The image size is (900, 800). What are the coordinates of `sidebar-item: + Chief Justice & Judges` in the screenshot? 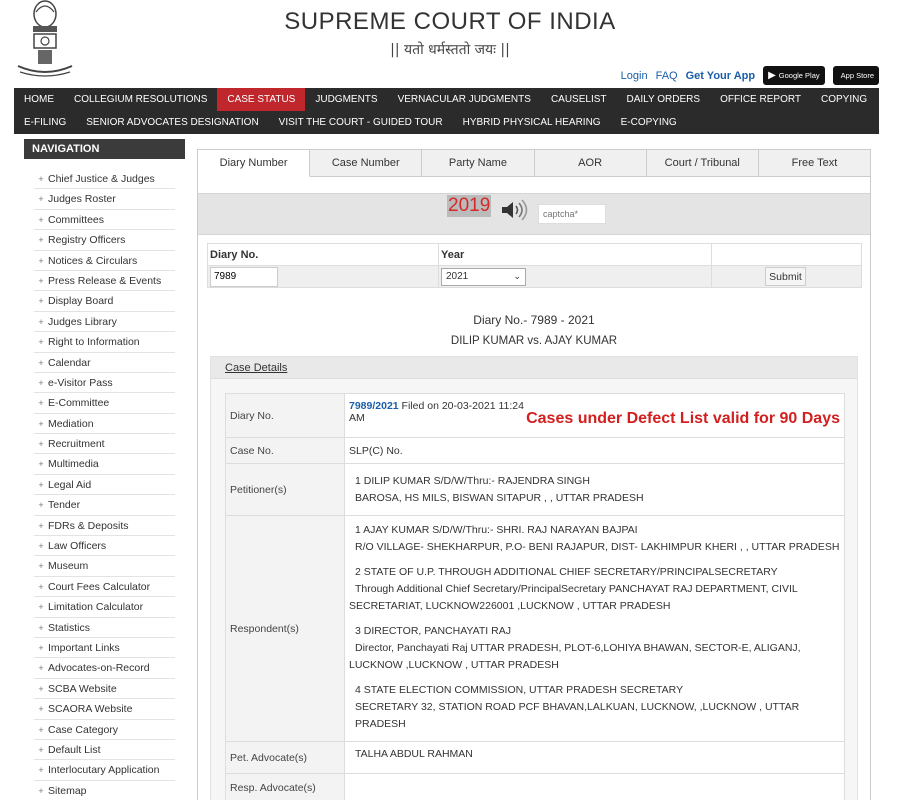 It's located at (104, 179).